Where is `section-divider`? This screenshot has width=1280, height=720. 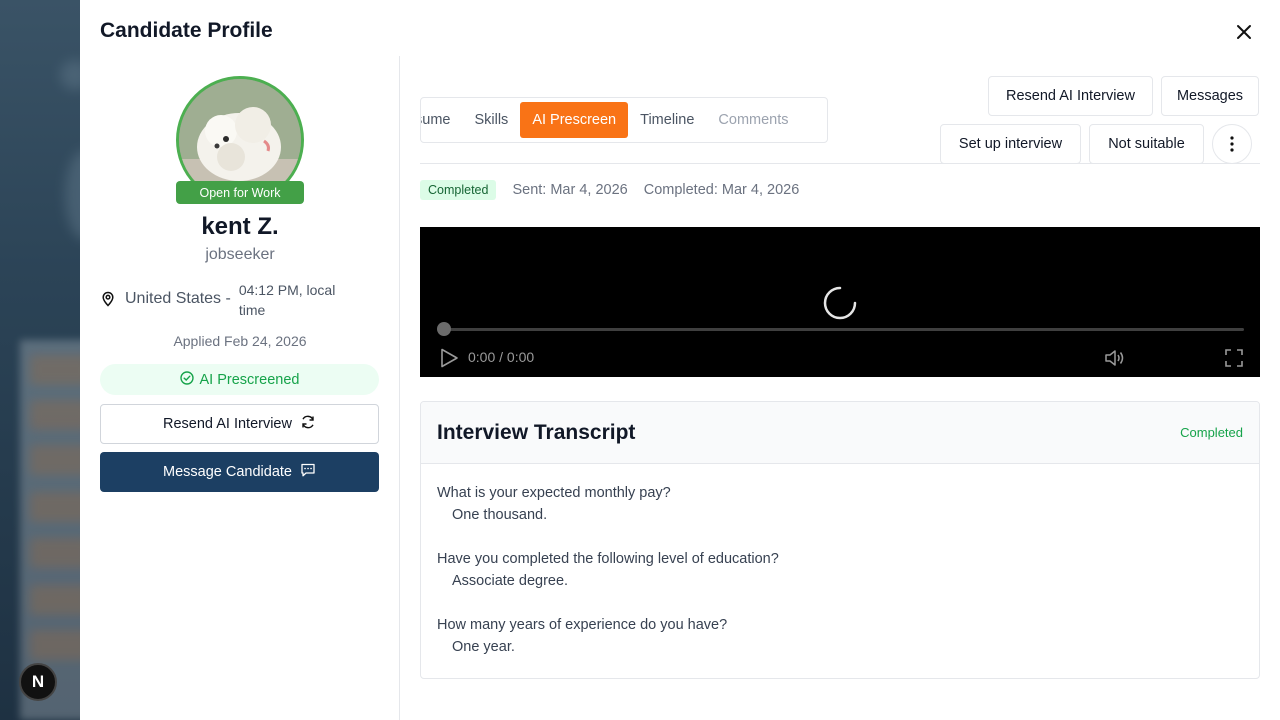 section-divider is located at coordinates (840, 163).